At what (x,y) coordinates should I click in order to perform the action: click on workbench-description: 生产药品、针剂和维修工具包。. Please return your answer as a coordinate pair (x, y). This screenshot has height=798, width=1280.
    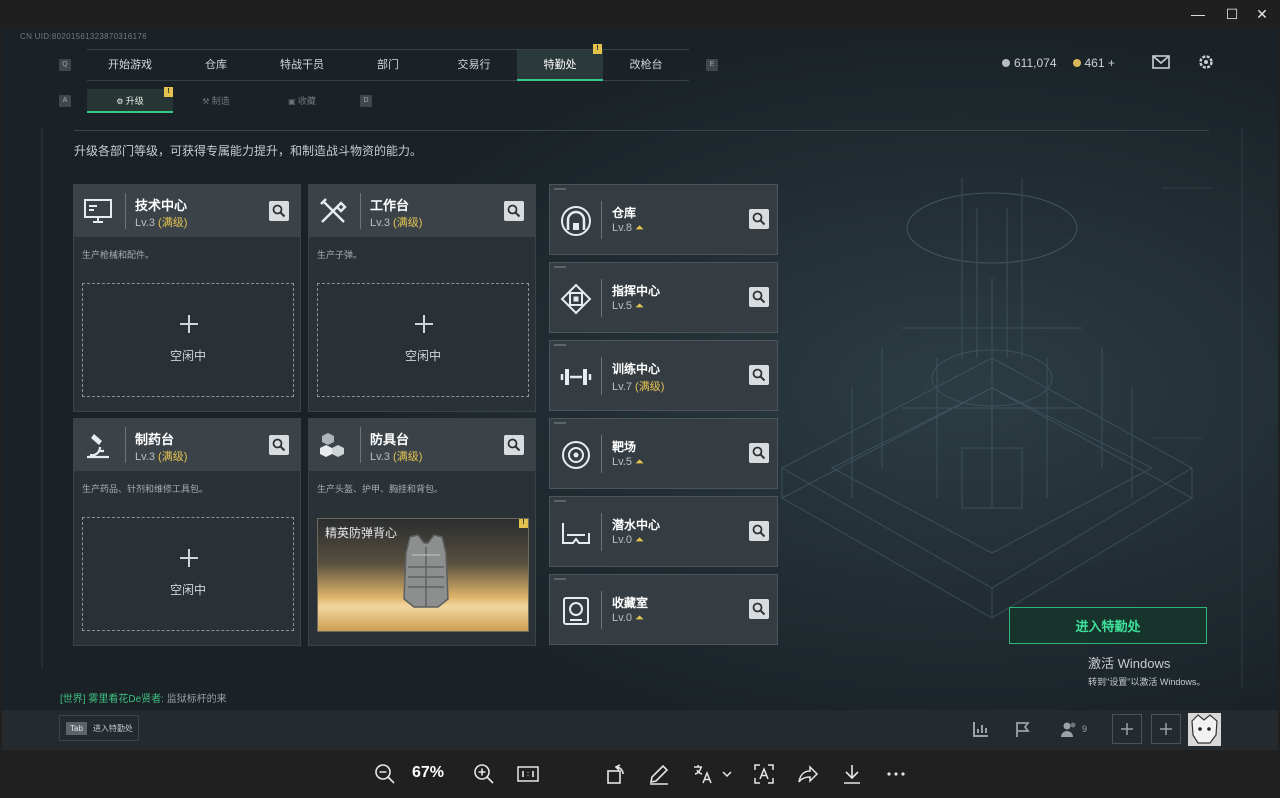
    Looking at the image, I should click on (145, 489).